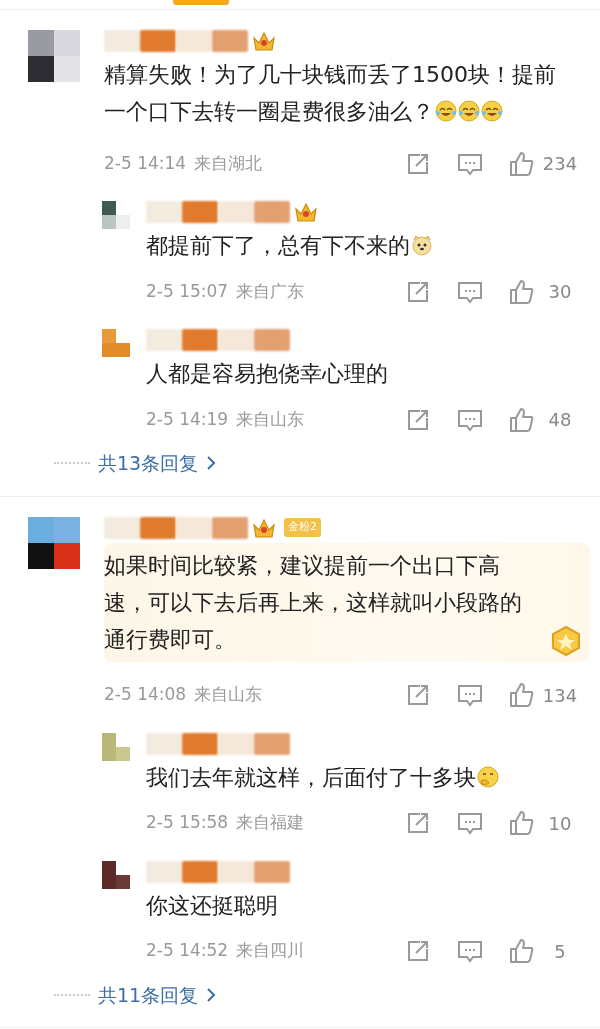 This screenshot has height=1029, width=600. What do you see at coordinates (270, 951) in the screenshot?
I see `comment-location: 来自四川` at bounding box center [270, 951].